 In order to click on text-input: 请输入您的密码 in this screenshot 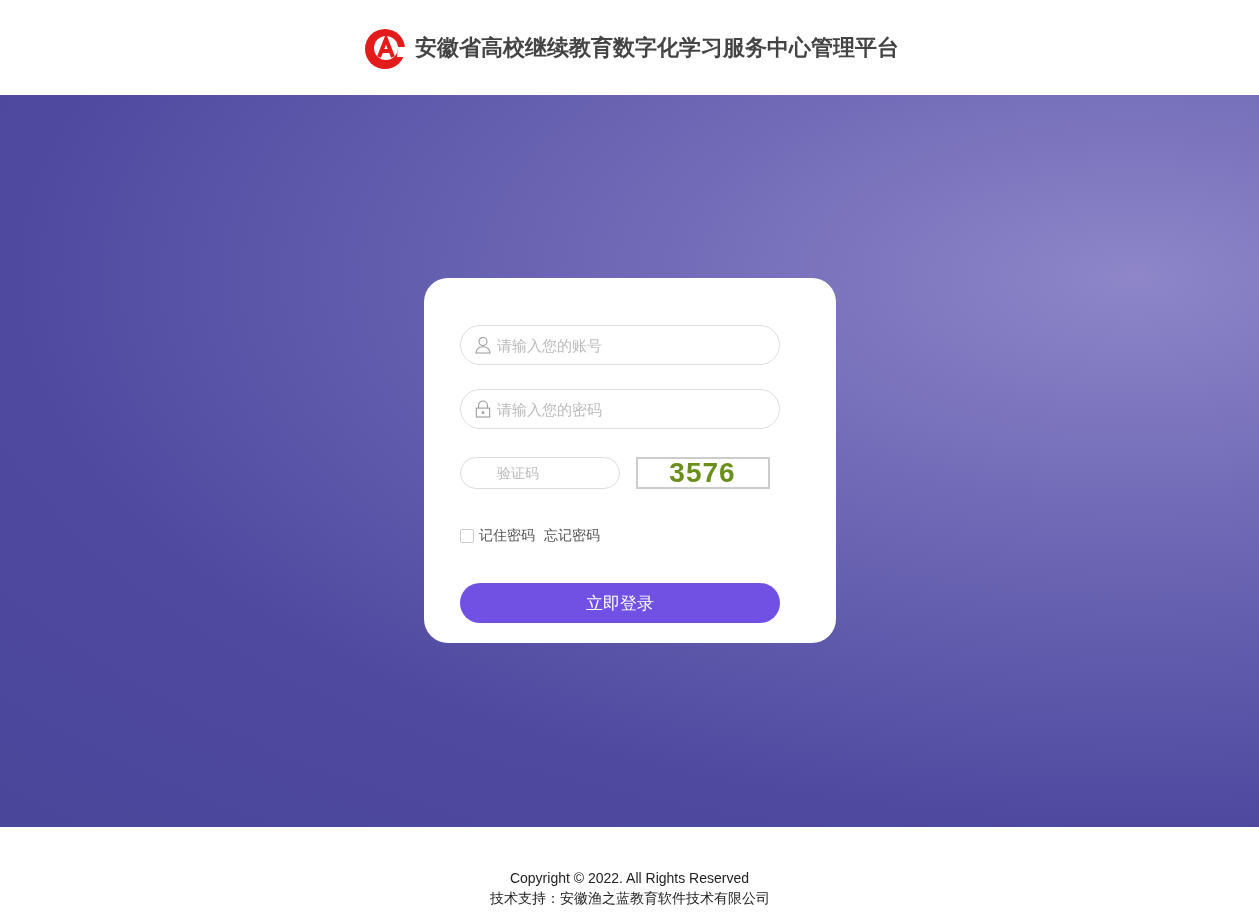, I will do `click(629, 409)`.